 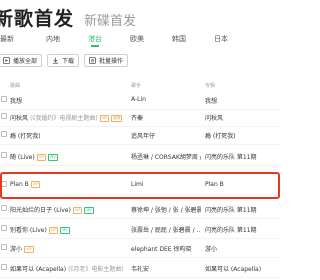 I want to click on table-row: Plan B VIP Limi Plan B, so click(x=140, y=185).